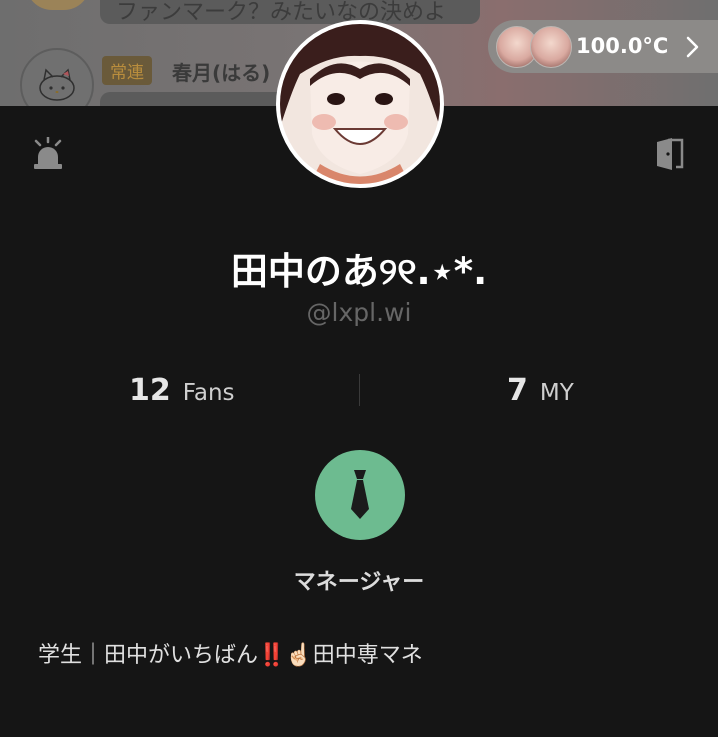  Describe the element at coordinates (359, 390) in the screenshot. I see `stat-divider` at that location.